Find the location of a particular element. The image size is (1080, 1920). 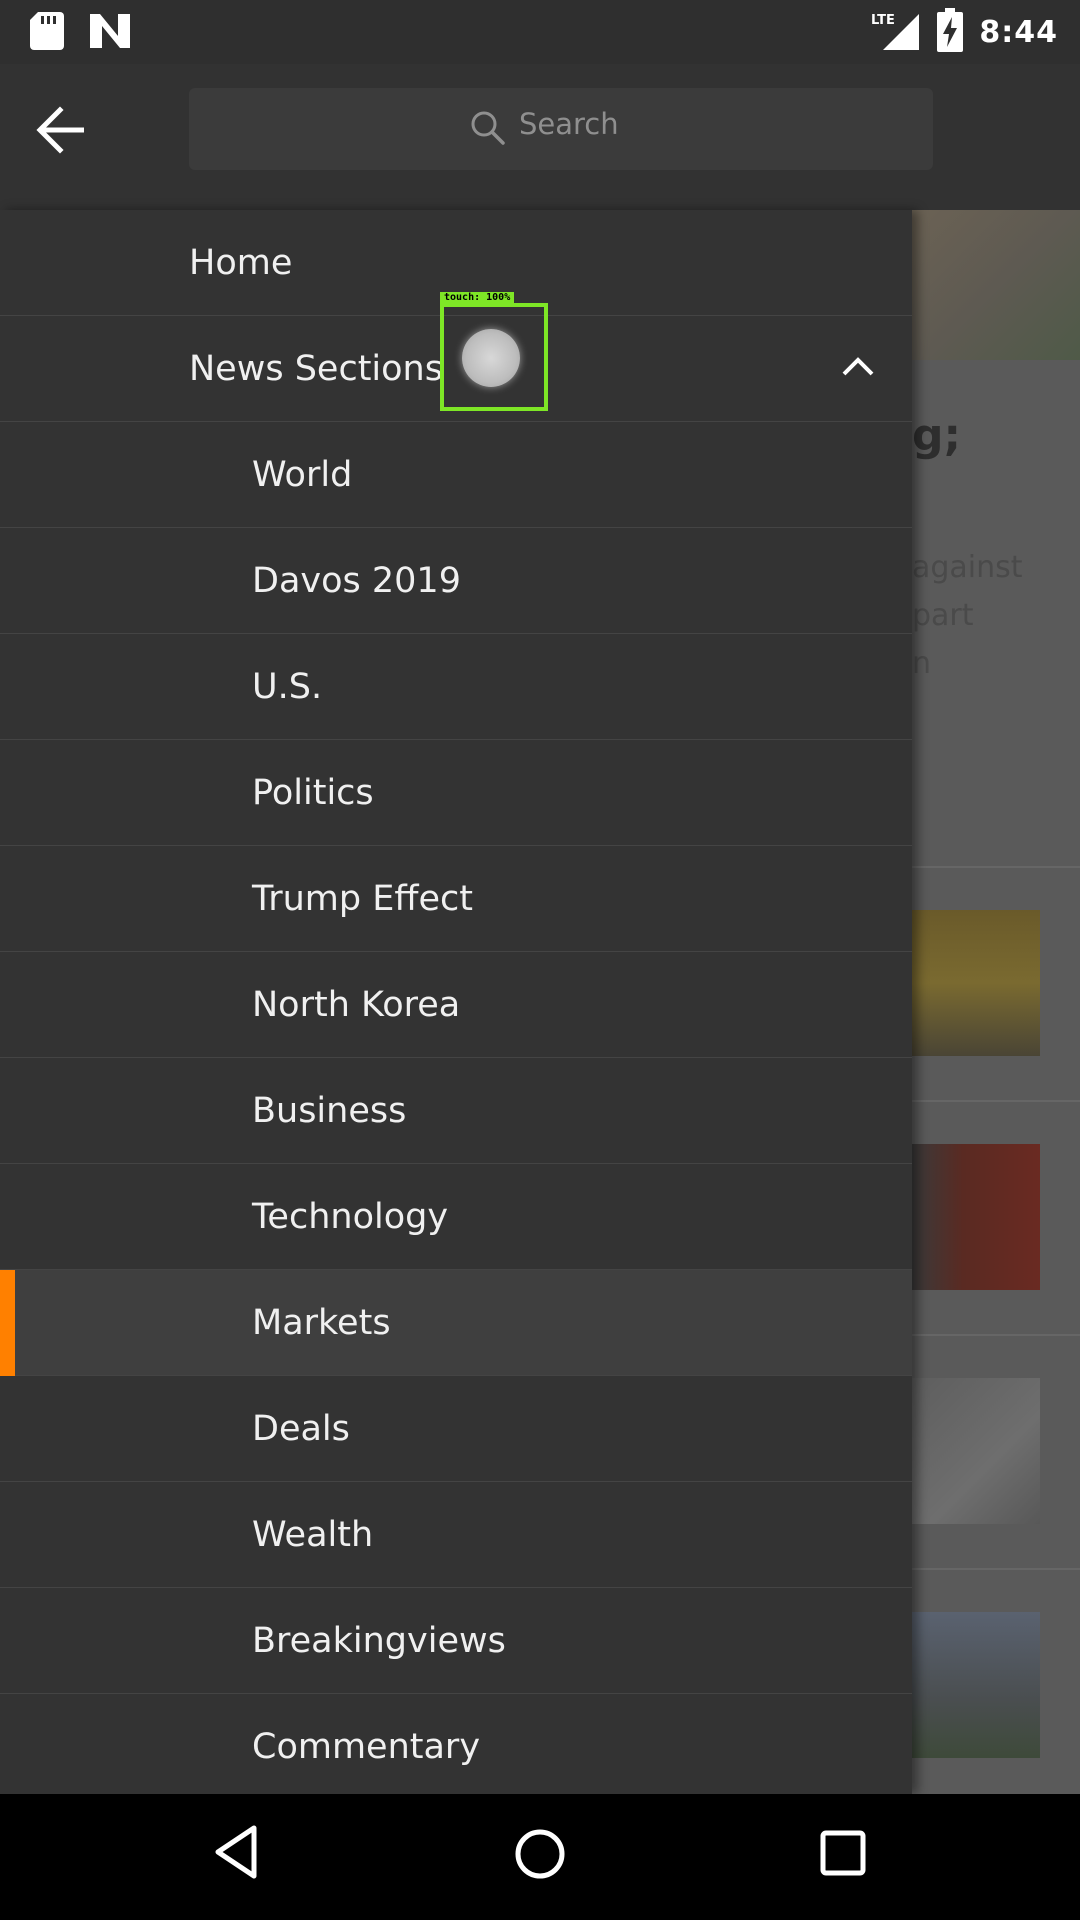

drawer-item-label: Business is located at coordinates (329, 1110).